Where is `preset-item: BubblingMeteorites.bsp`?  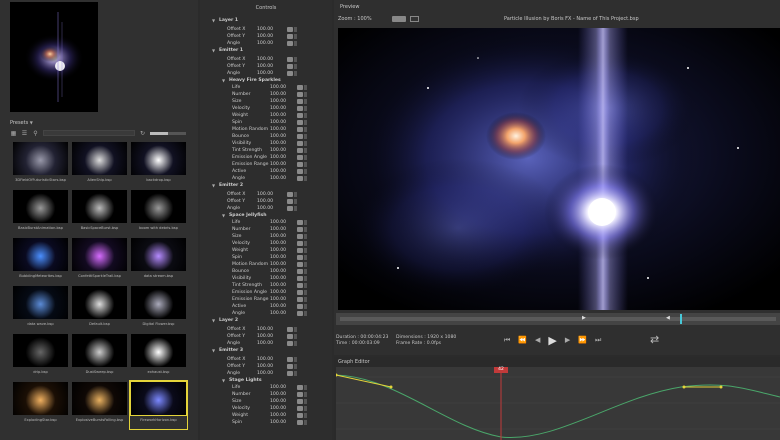 preset-item: BubblingMeteorites.bsp is located at coordinates (40, 261).